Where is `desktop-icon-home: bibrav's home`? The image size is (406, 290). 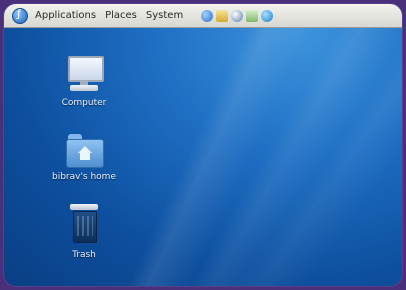 desktop-icon-home: bibrav's home is located at coordinates (84, 157).